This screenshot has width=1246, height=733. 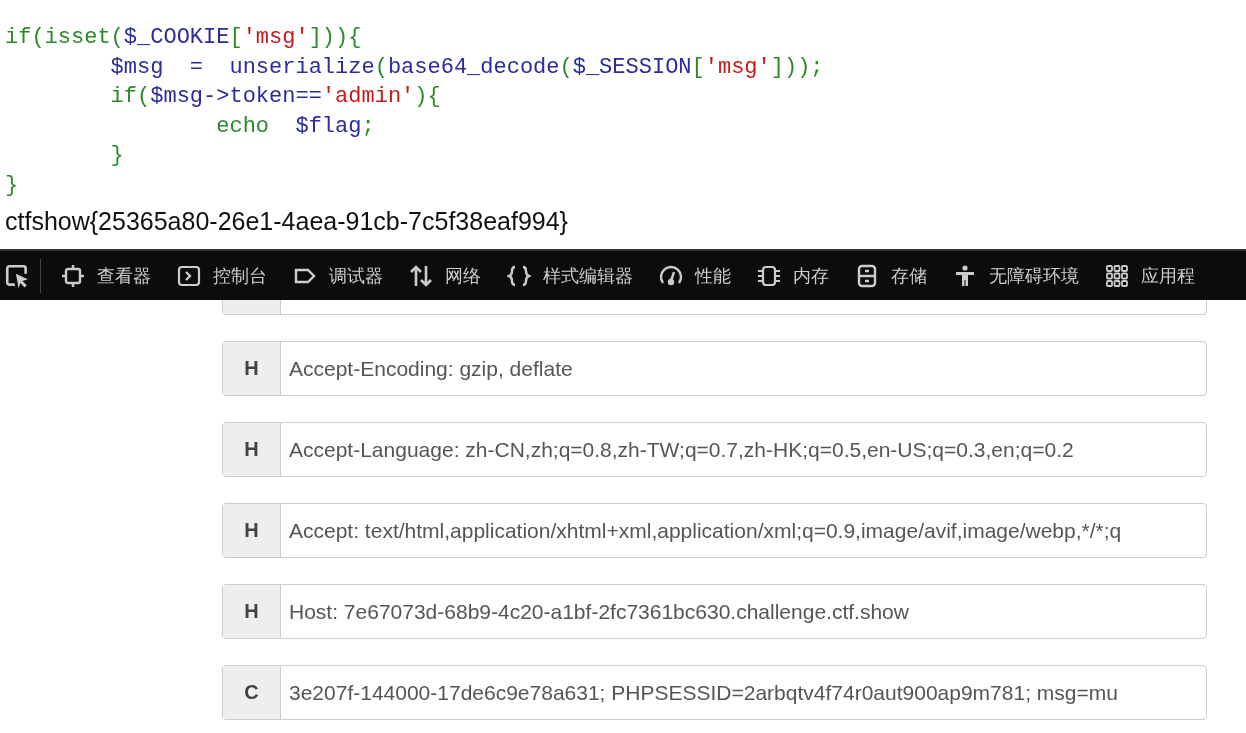 What do you see at coordinates (965, 275) in the screenshot?
I see `person-icon` at bounding box center [965, 275].